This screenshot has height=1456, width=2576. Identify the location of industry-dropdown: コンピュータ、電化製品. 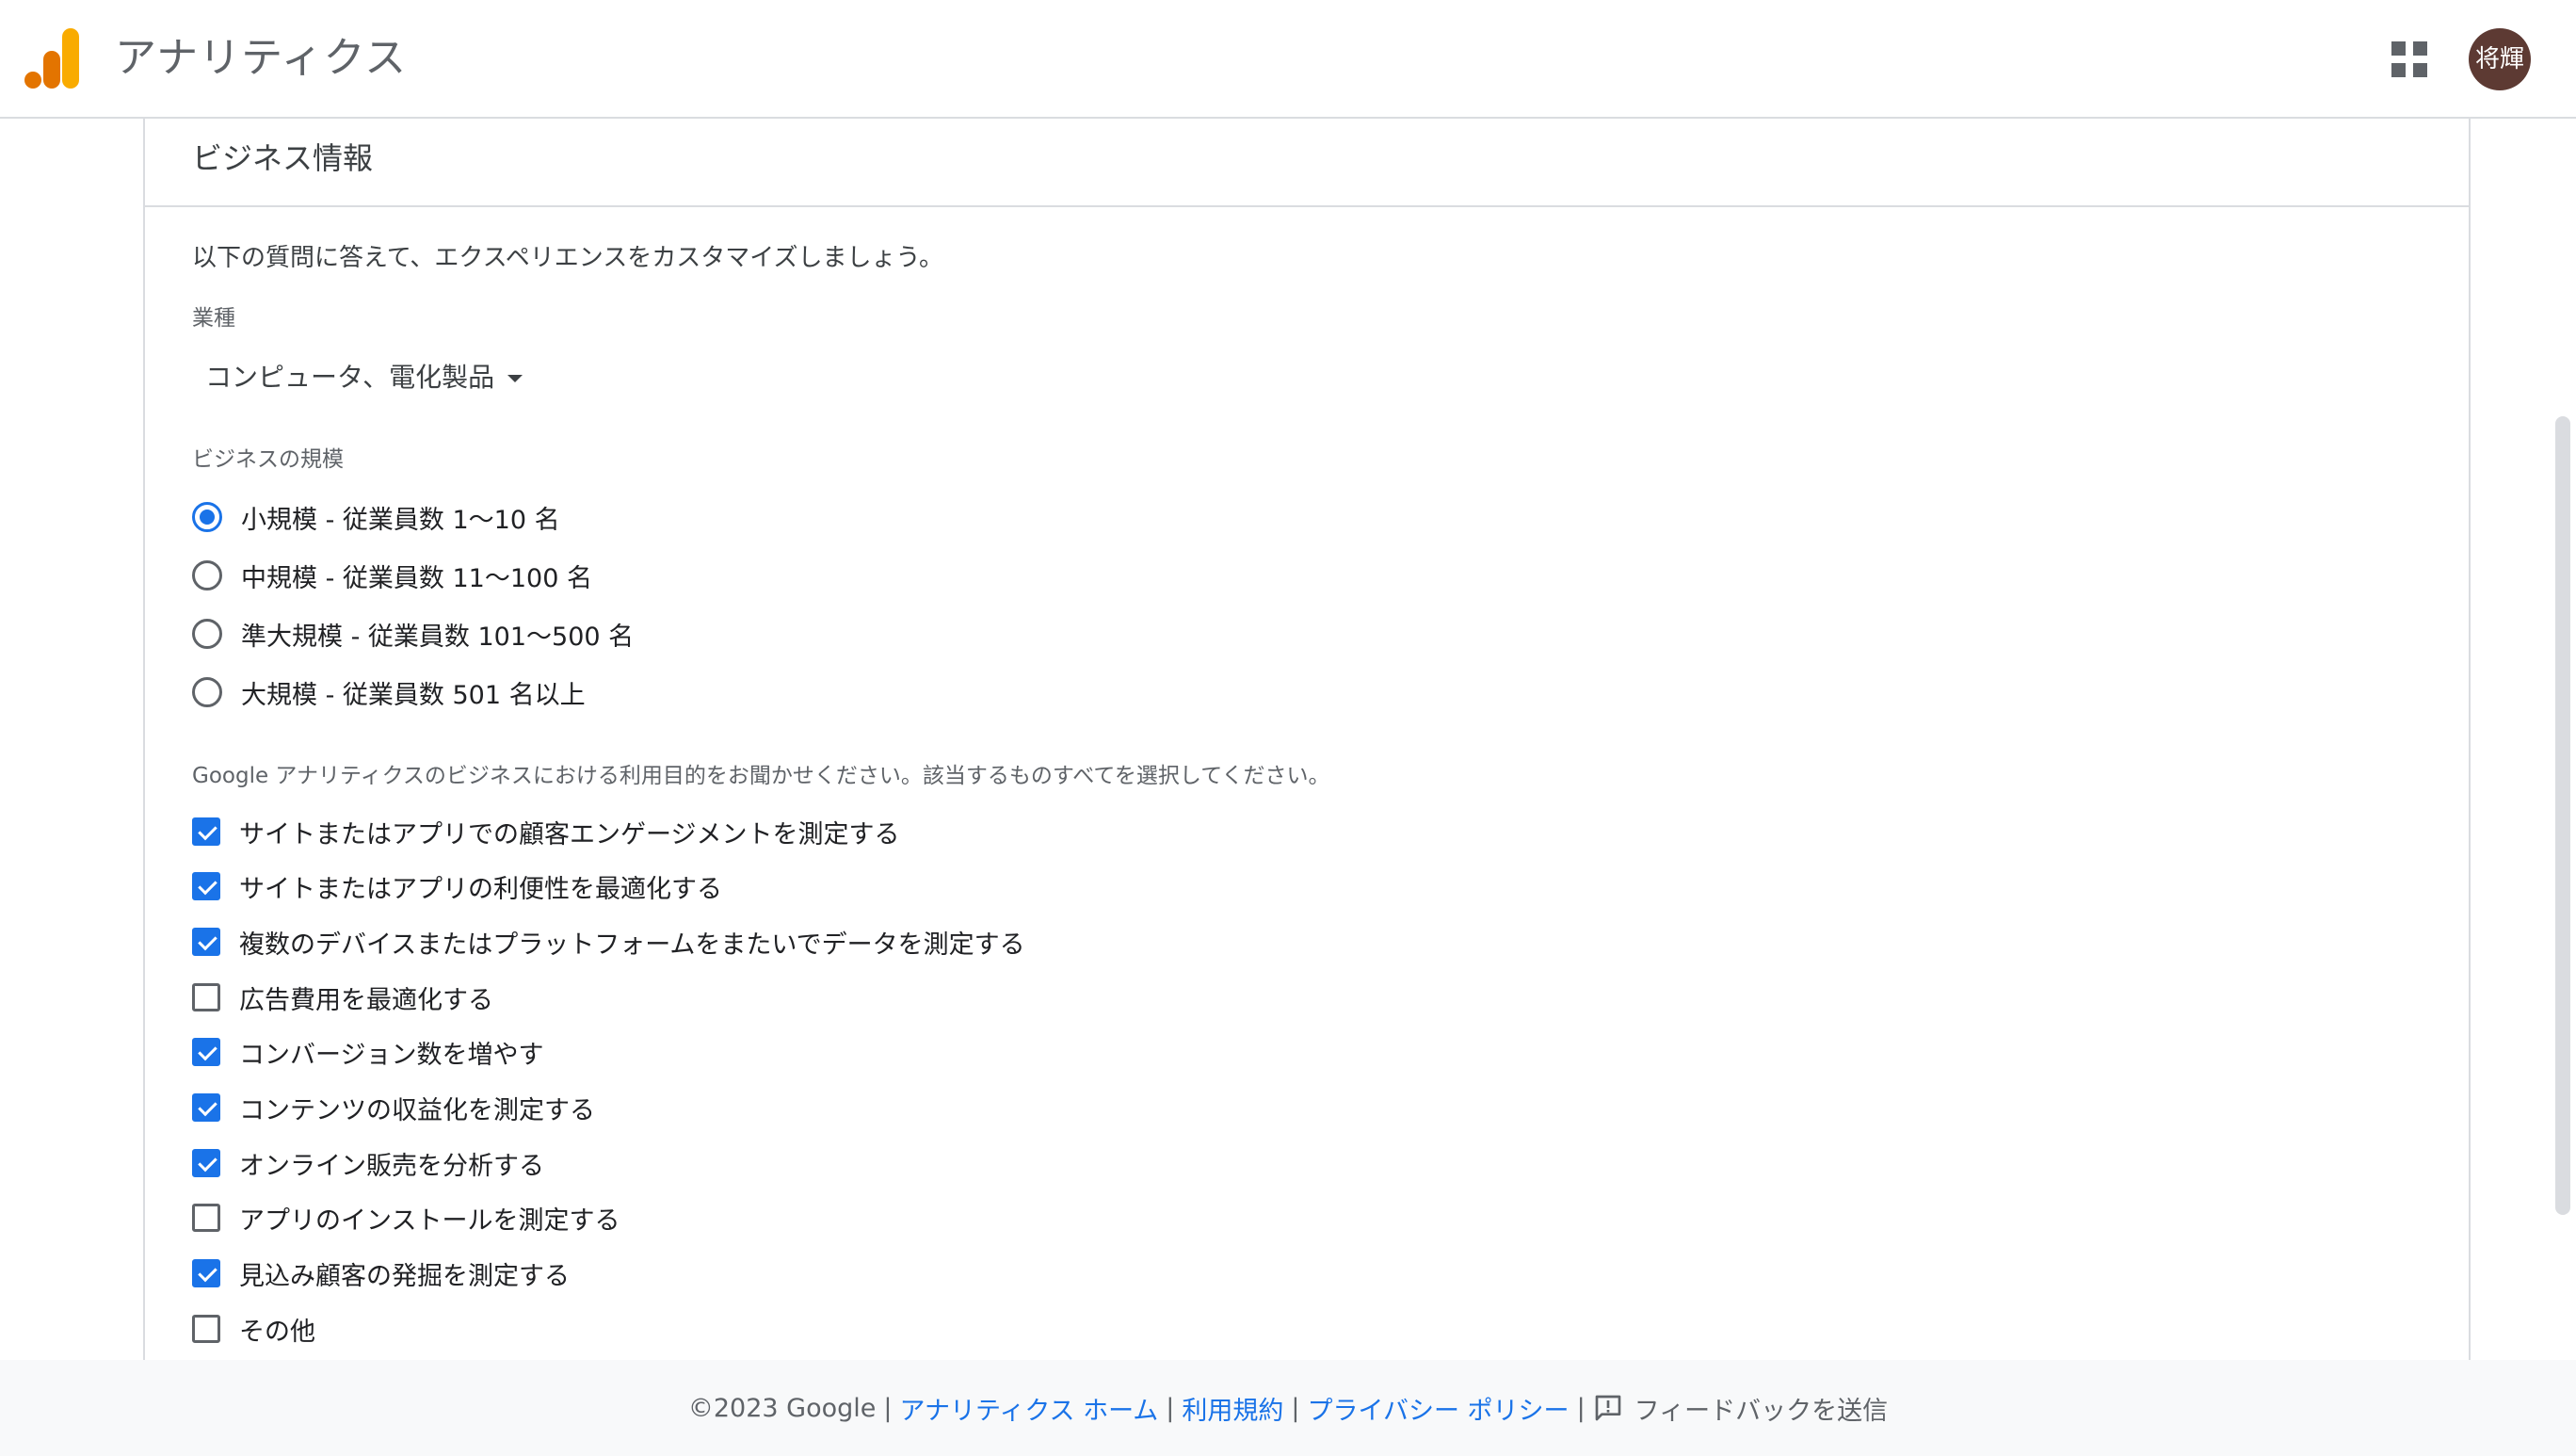
(364, 377).